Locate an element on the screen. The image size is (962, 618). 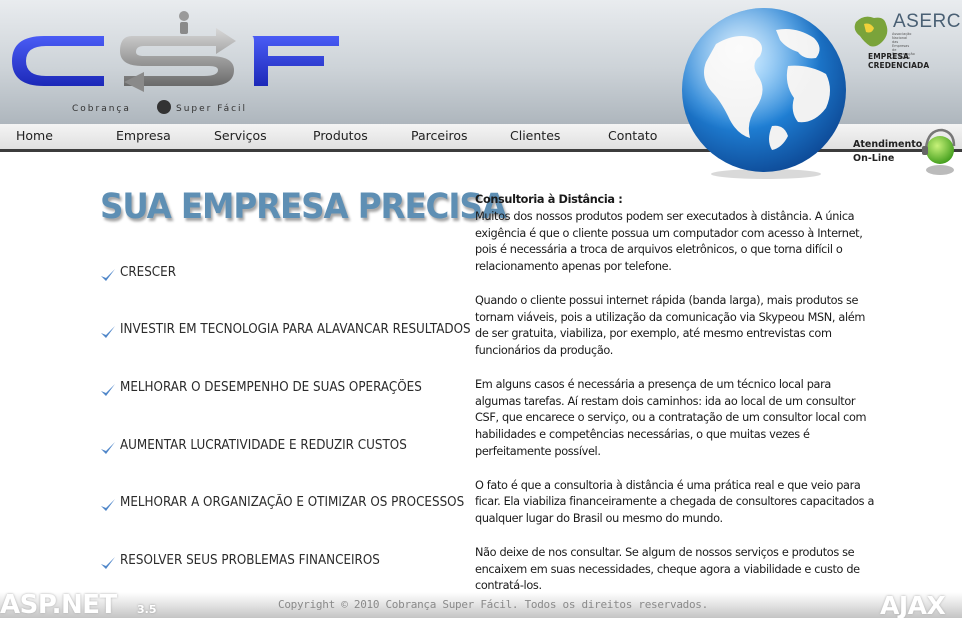
svg-text: Super Fácil is located at coordinates (211, 109).